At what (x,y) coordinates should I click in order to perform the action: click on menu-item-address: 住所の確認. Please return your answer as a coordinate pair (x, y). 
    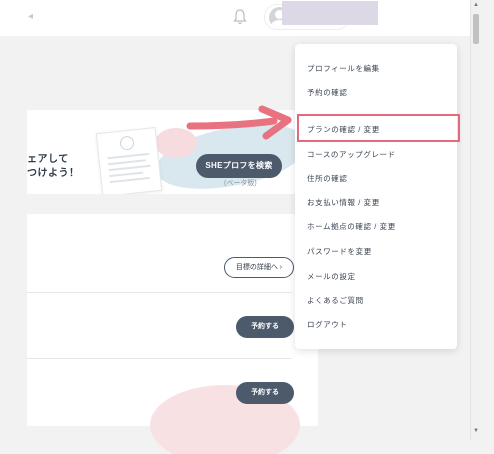
    Looking at the image, I should click on (327, 178).